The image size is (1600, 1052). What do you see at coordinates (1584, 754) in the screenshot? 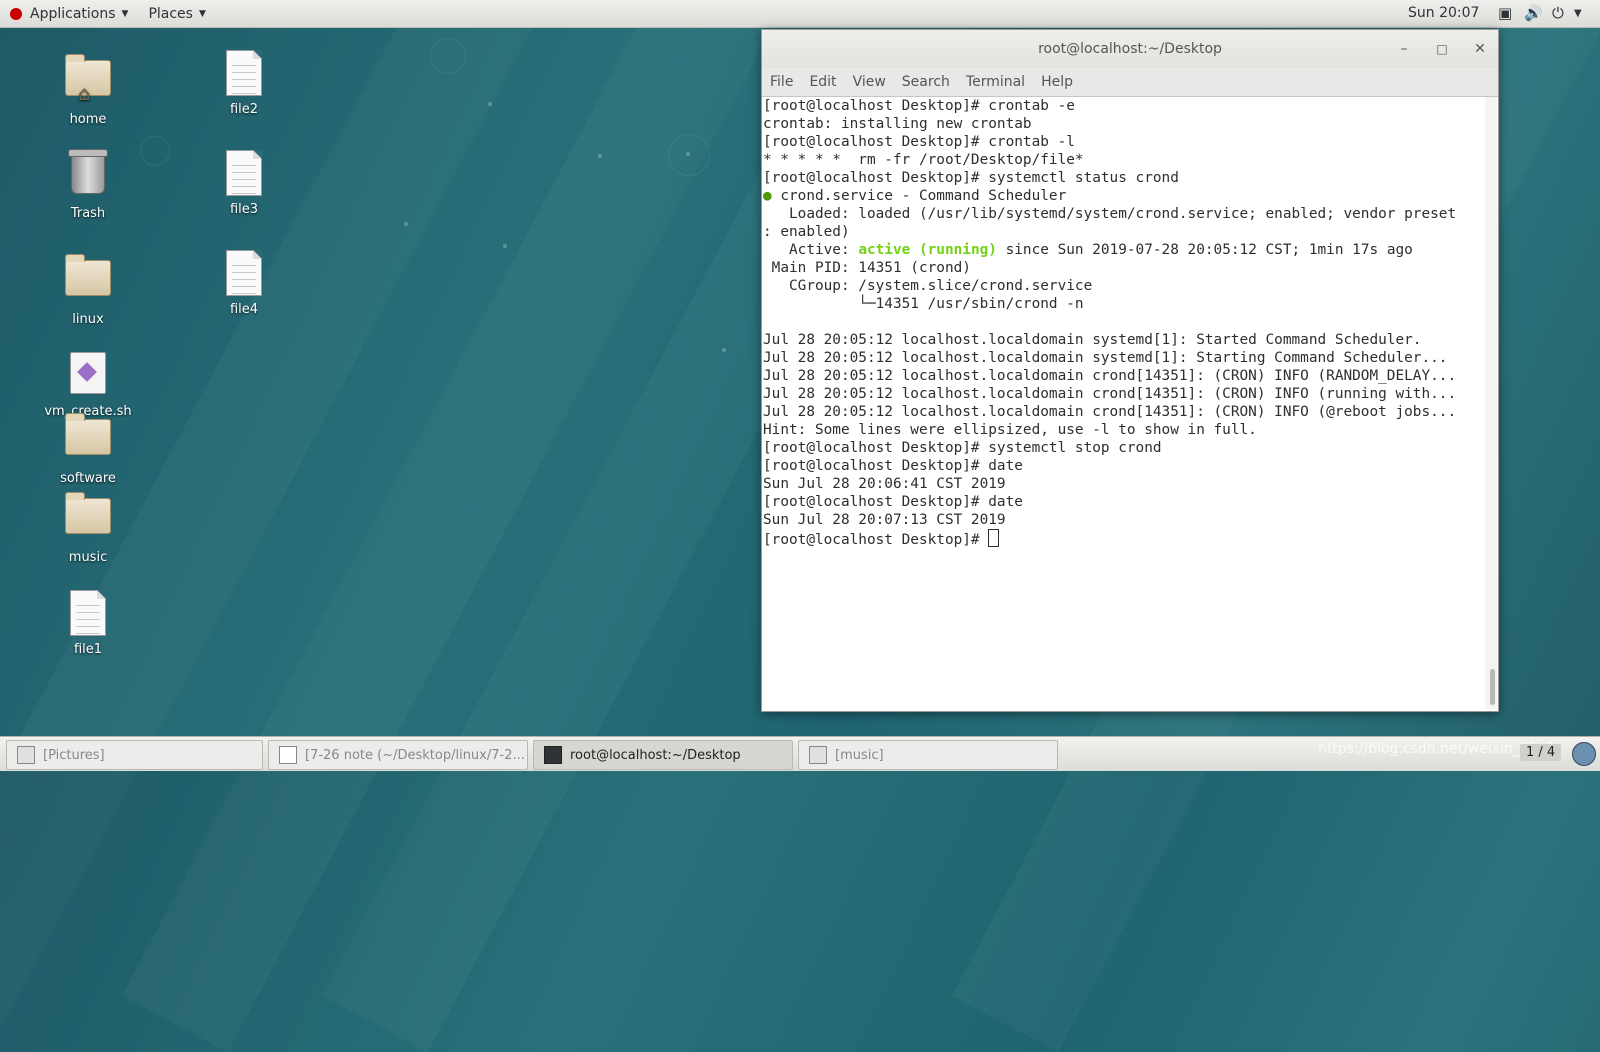
I see `workspace-switcher-icon` at bounding box center [1584, 754].